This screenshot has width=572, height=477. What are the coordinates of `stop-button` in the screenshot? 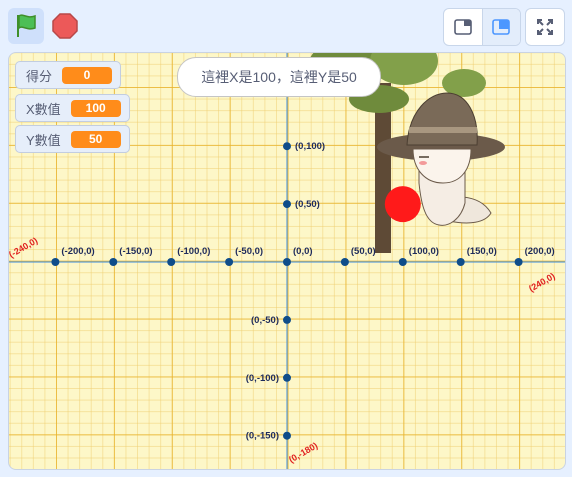 It's located at (65, 26).